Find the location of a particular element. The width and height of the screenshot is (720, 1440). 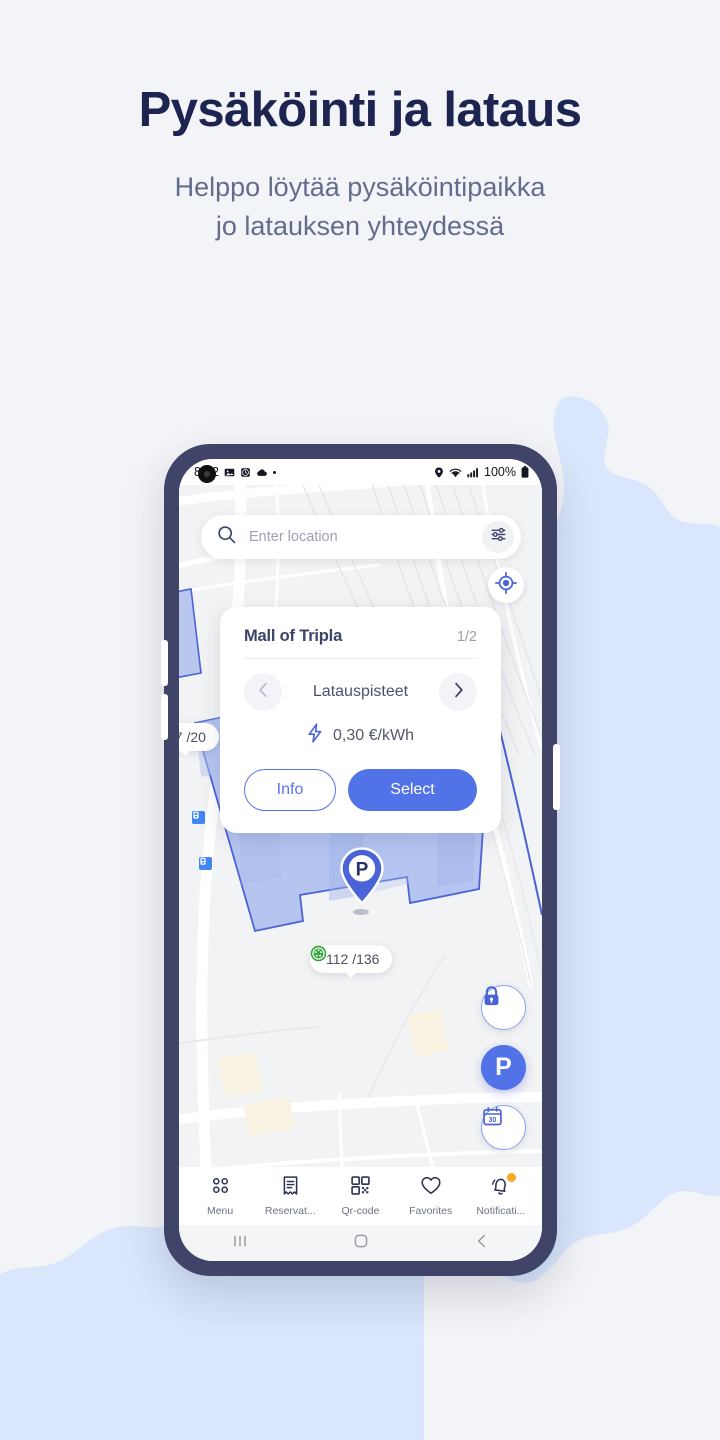

next-category-button is located at coordinates (458, 692).